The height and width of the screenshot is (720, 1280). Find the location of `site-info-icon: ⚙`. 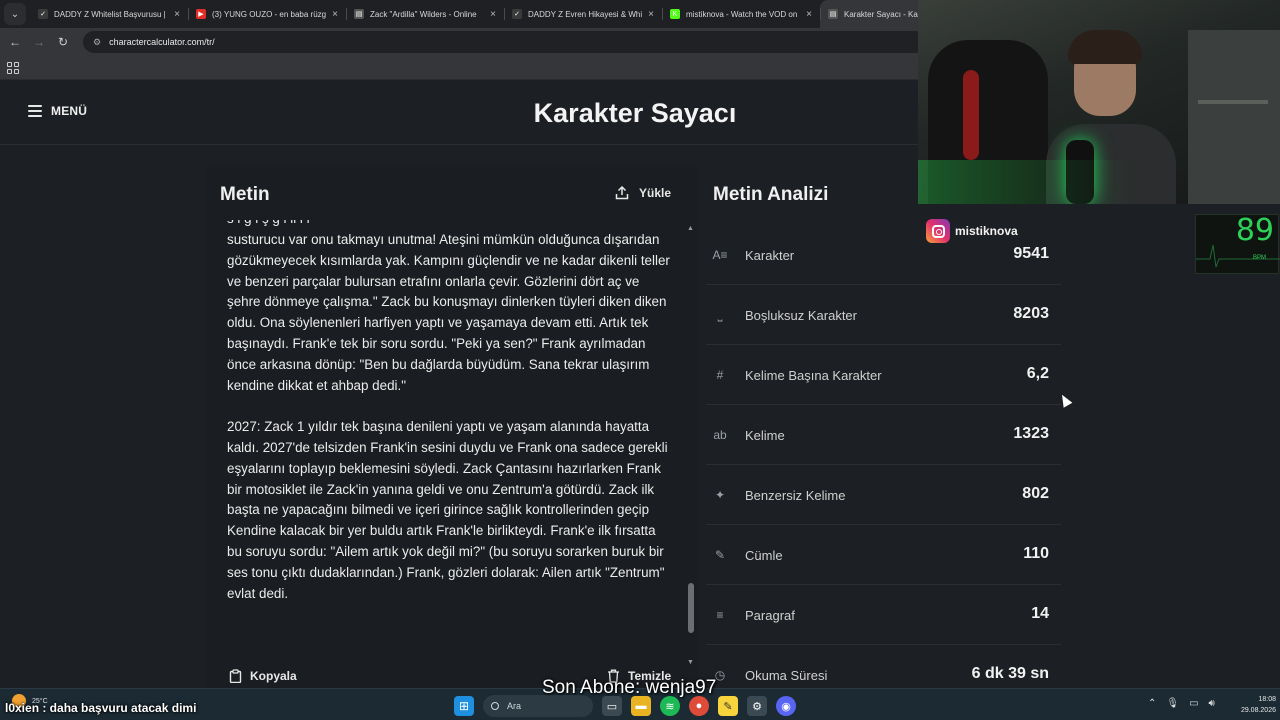

site-info-icon: ⚙ is located at coordinates (97, 42).